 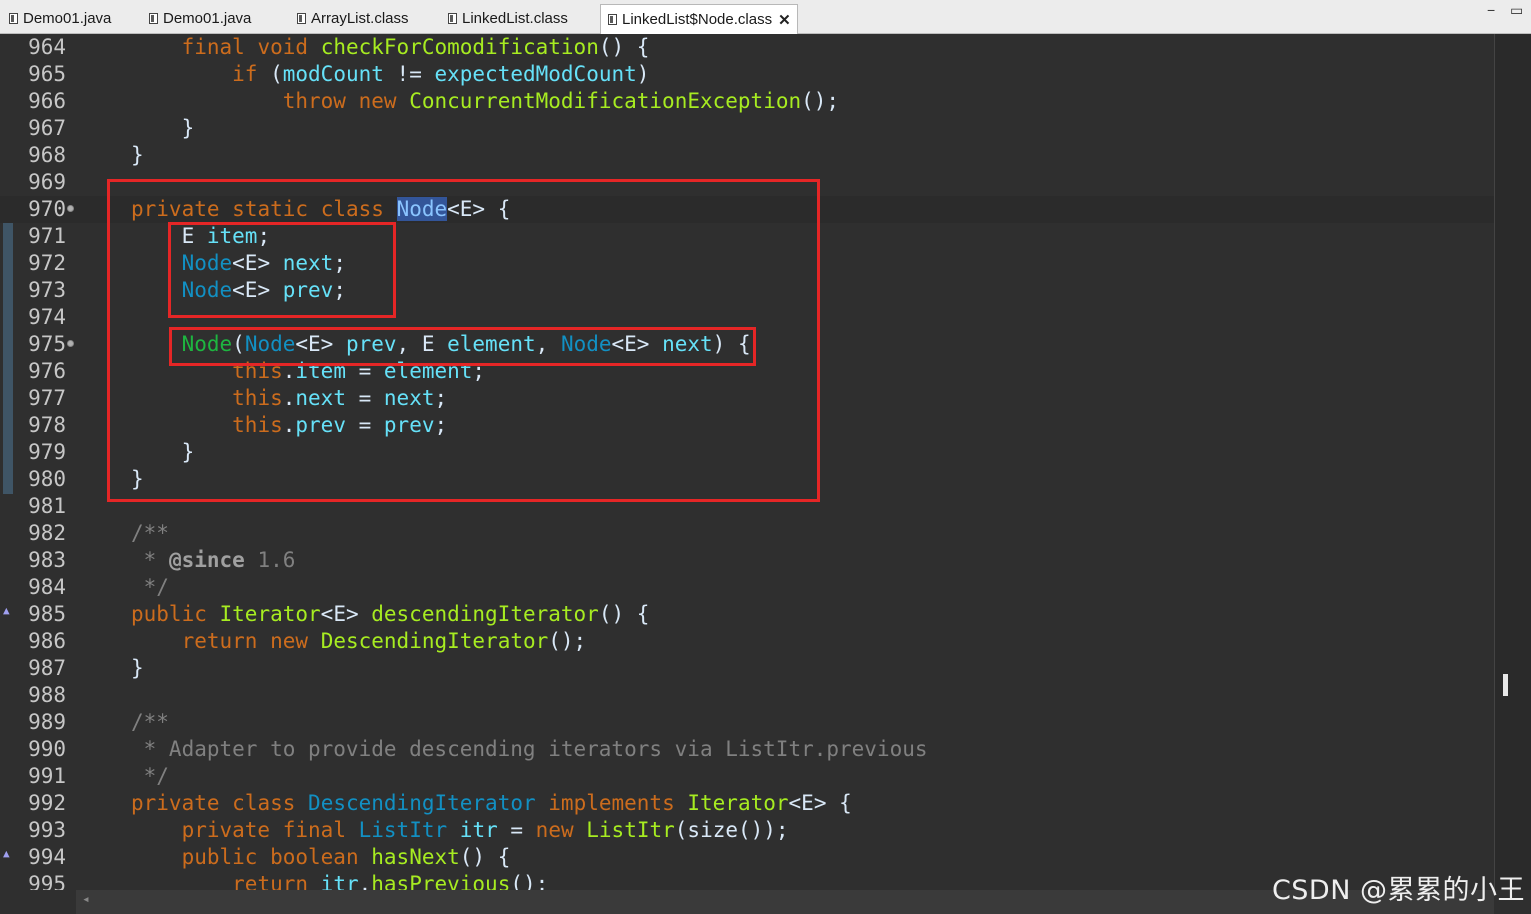 I want to click on code-text: return itr.hasPrevious();, so click(x=390, y=881).